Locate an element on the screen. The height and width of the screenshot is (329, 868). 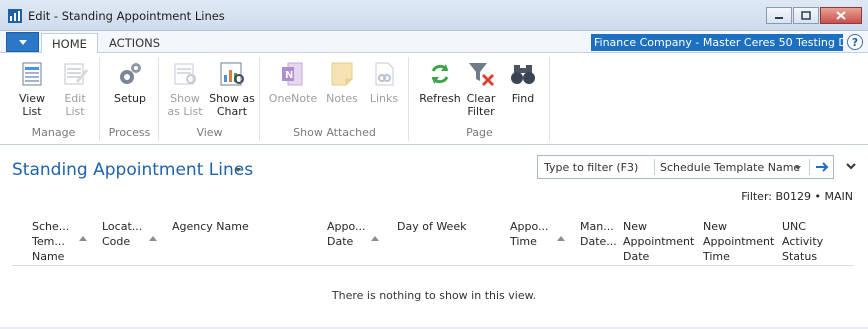
group-manage: View List Edit List Manage is located at coordinates (54, 99).